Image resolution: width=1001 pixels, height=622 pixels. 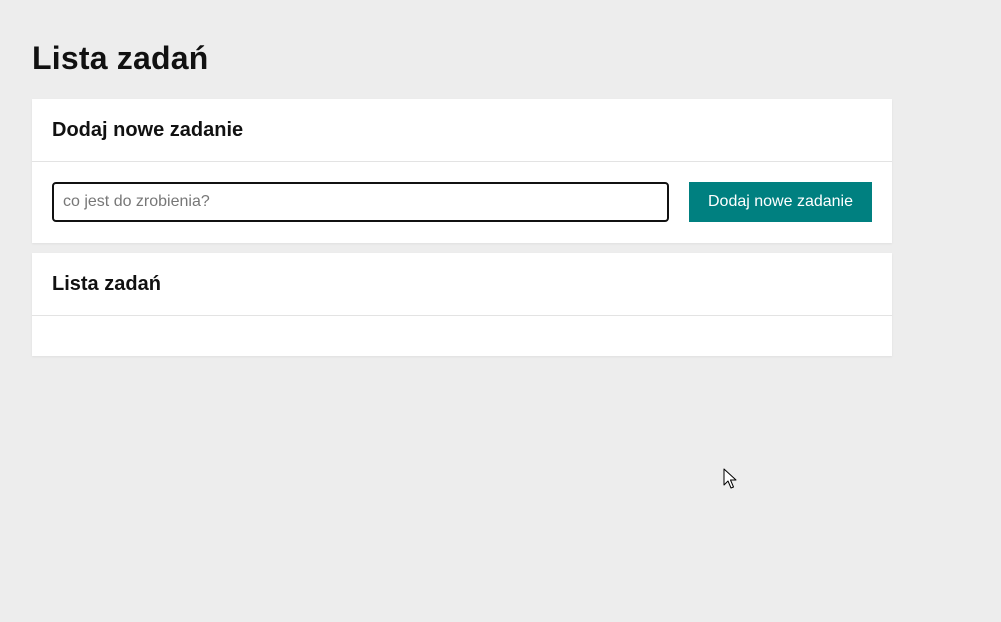 I want to click on task-list-heading: Lista zadań, so click(x=106, y=284).